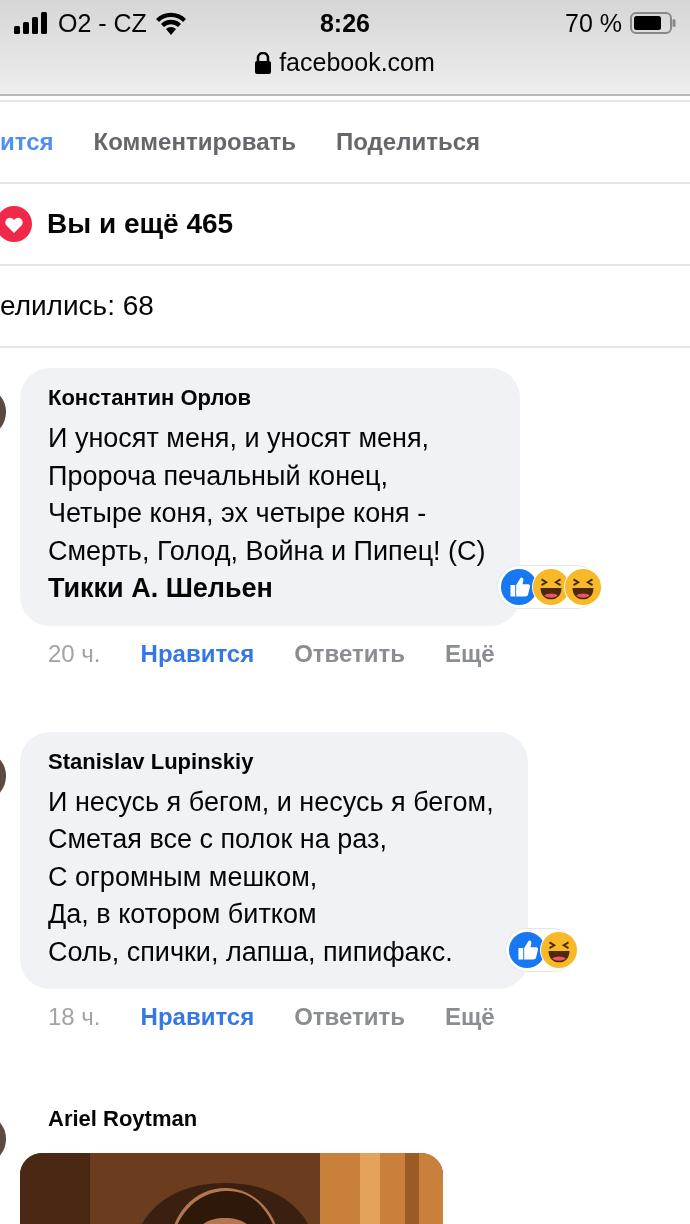 The height and width of the screenshot is (1224, 690). What do you see at coordinates (344, 23) in the screenshot?
I see `clock-time: 8:26` at bounding box center [344, 23].